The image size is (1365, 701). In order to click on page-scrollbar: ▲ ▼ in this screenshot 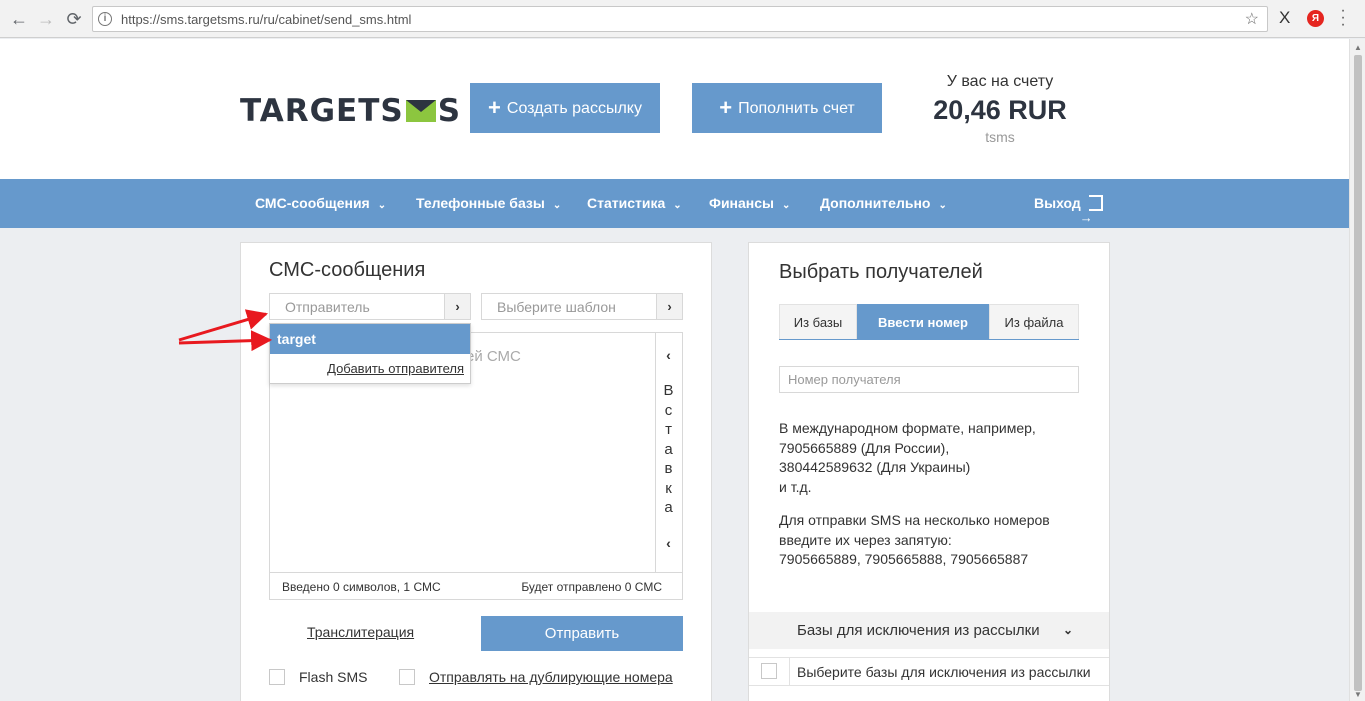, I will do `click(1357, 370)`.